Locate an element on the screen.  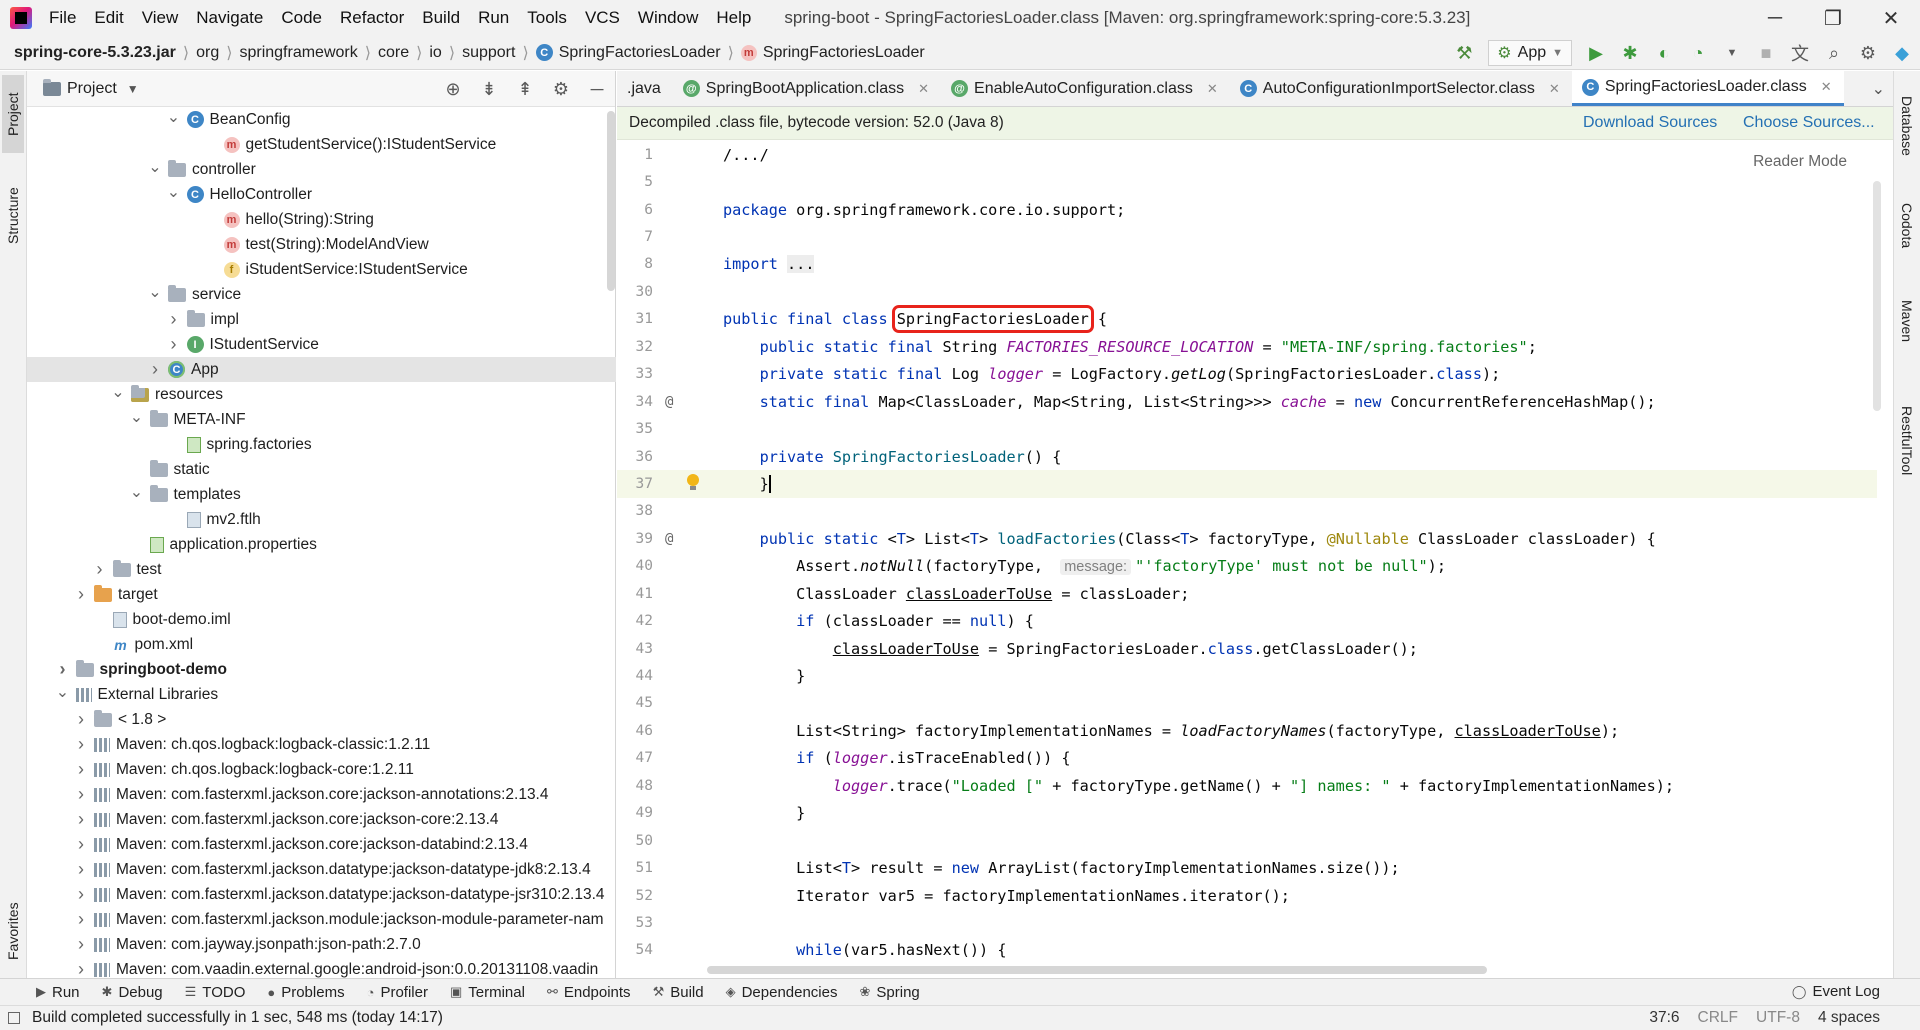
editor-horizontal-scrollbar is located at coordinates (1097, 970).